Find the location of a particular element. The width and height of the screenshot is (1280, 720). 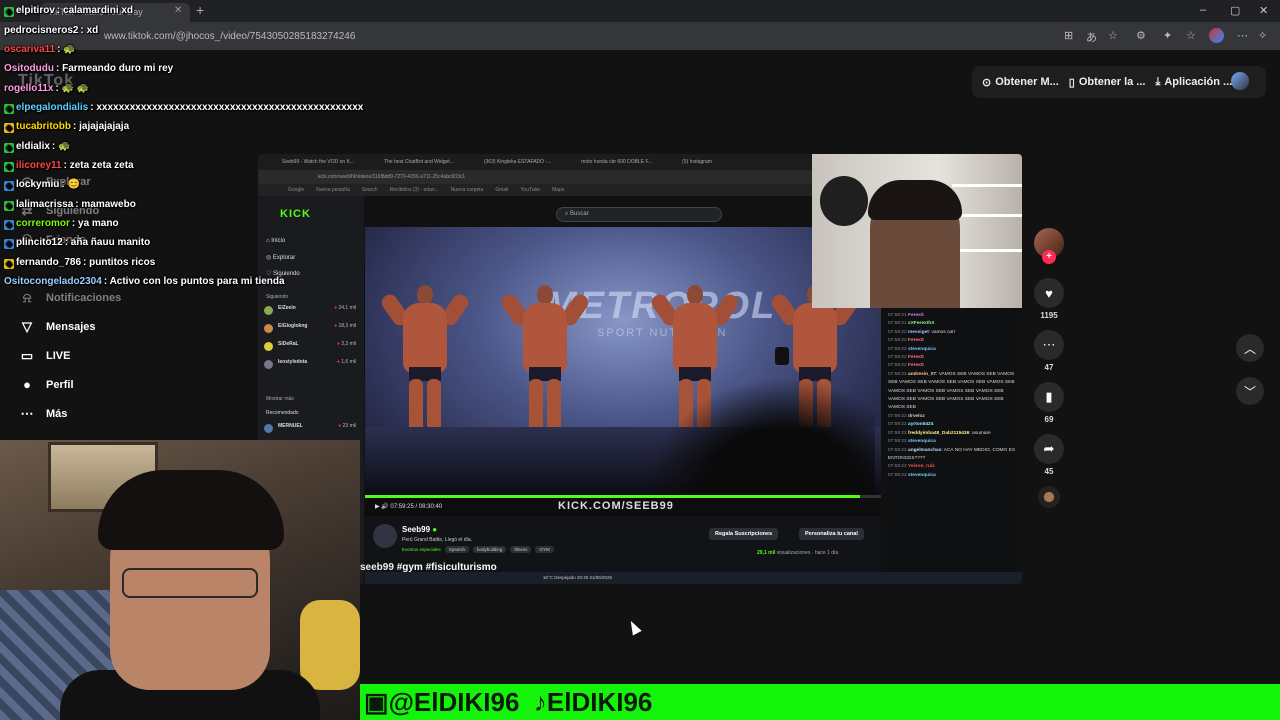

chat-message: ◆ tucabritobb: jajajajajaja is located at coordinates (67, 127).